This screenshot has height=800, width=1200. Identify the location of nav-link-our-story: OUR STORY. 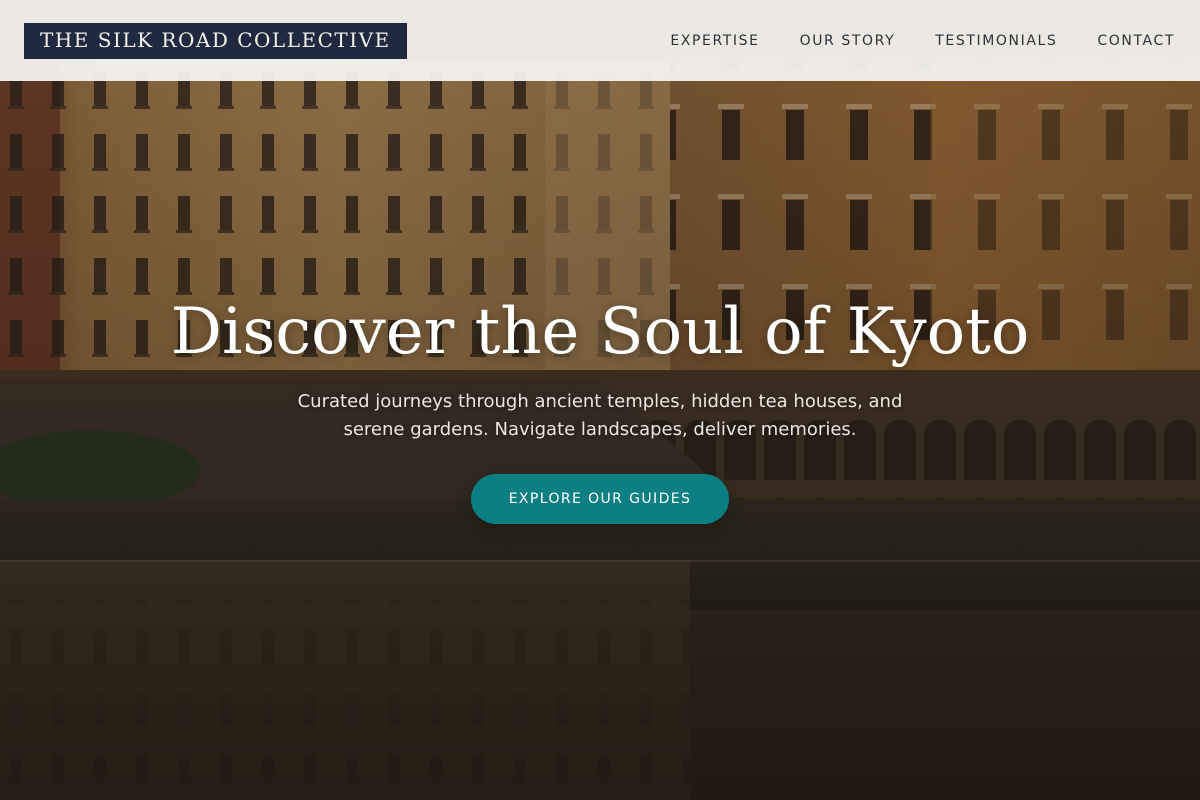
(848, 41).